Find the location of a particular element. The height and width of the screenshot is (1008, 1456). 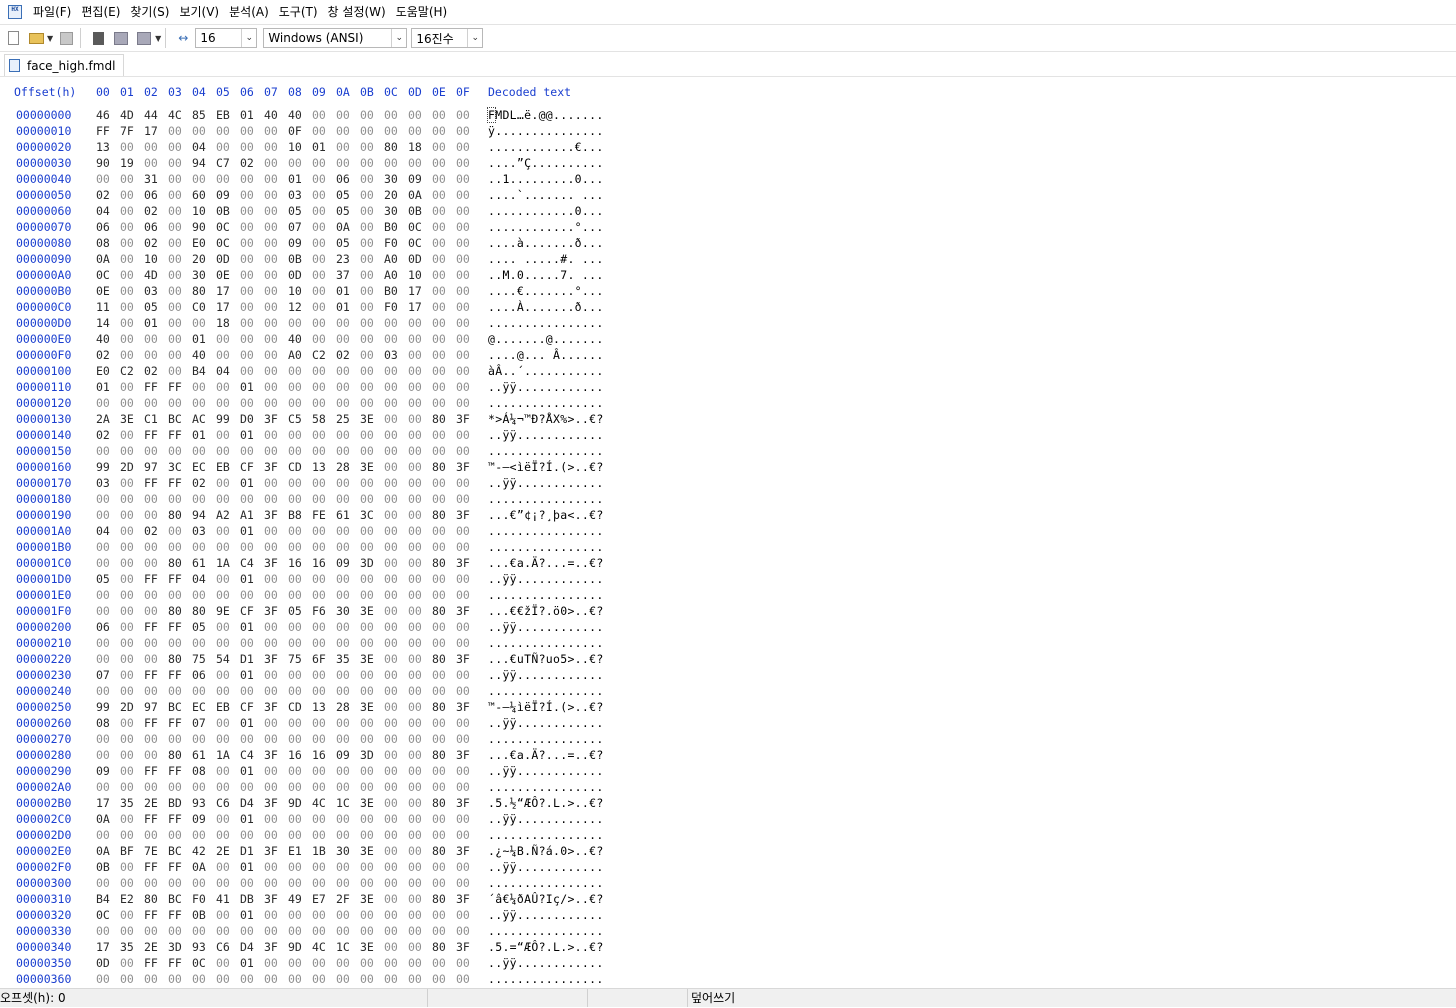

byte-cell: 1C is located at coordinates (348, 947).